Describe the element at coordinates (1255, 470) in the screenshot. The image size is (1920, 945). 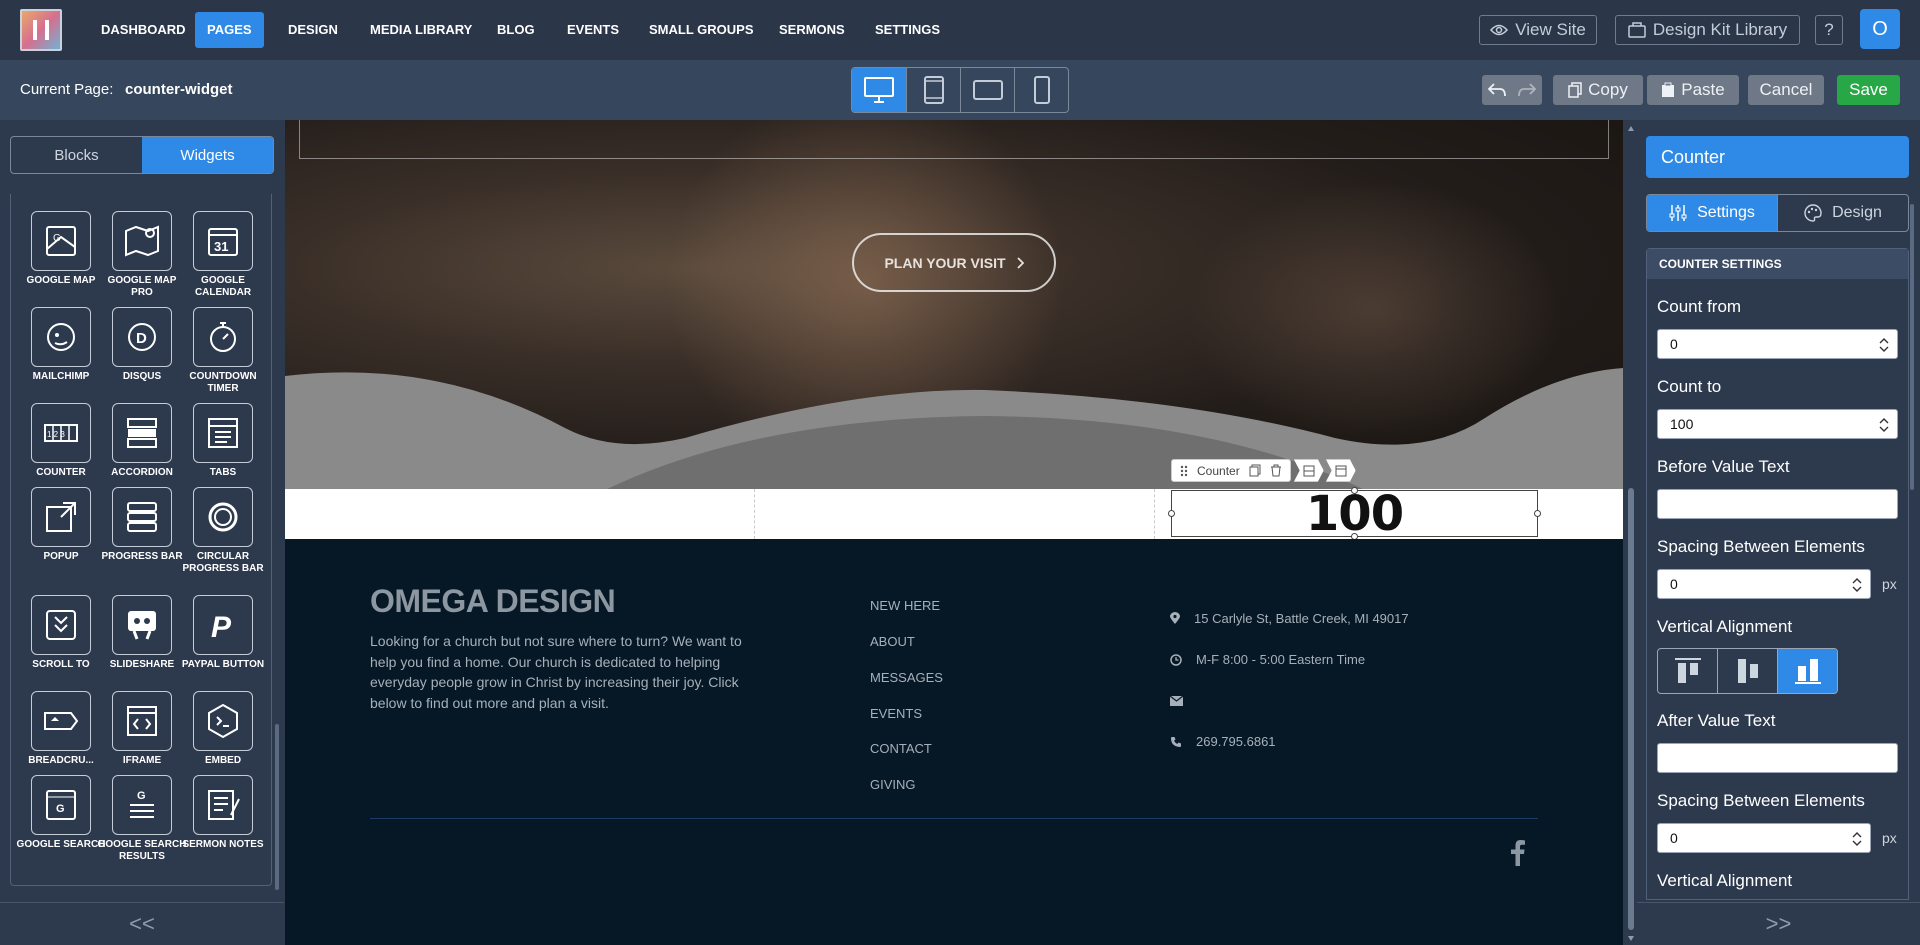
I see `duplicate-icon` at that location.